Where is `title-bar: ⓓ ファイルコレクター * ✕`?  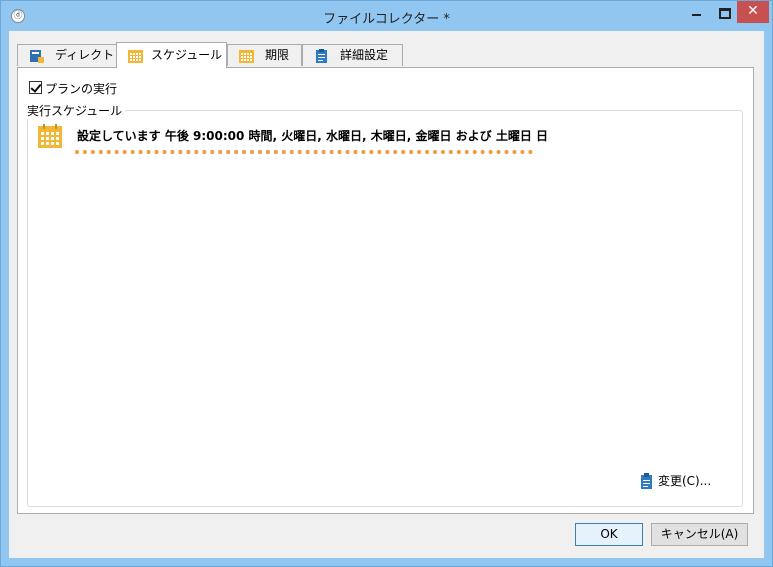
title-bar: ⓓ ファイルコレクター * ✕ is located at coordinates (386, 16).